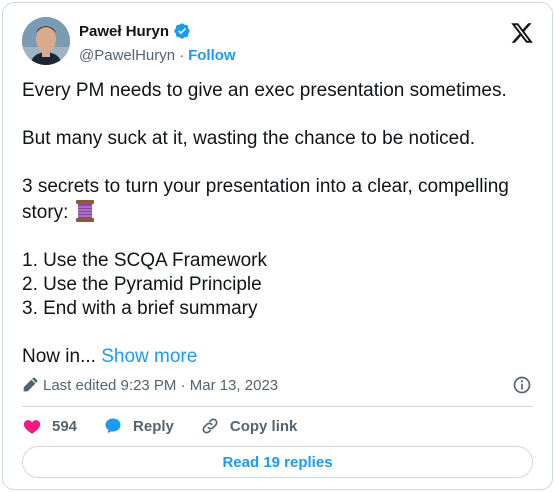 This screenshot has height=492, width=555. I want to click on edited-timestamp: Last edited 9:23 PM · Mar 13, 2023, so click(160, 385).